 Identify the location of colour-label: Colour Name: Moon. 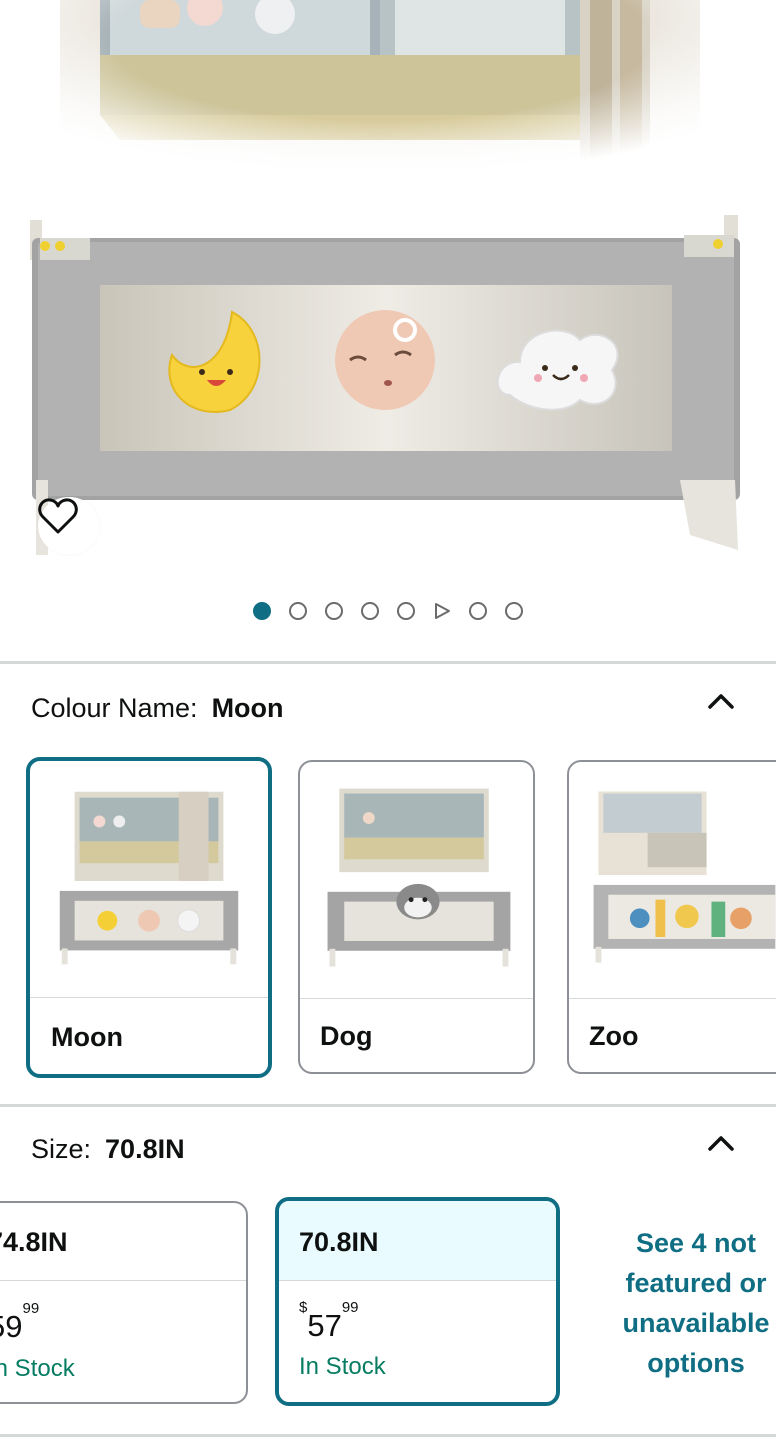
(157, 708).